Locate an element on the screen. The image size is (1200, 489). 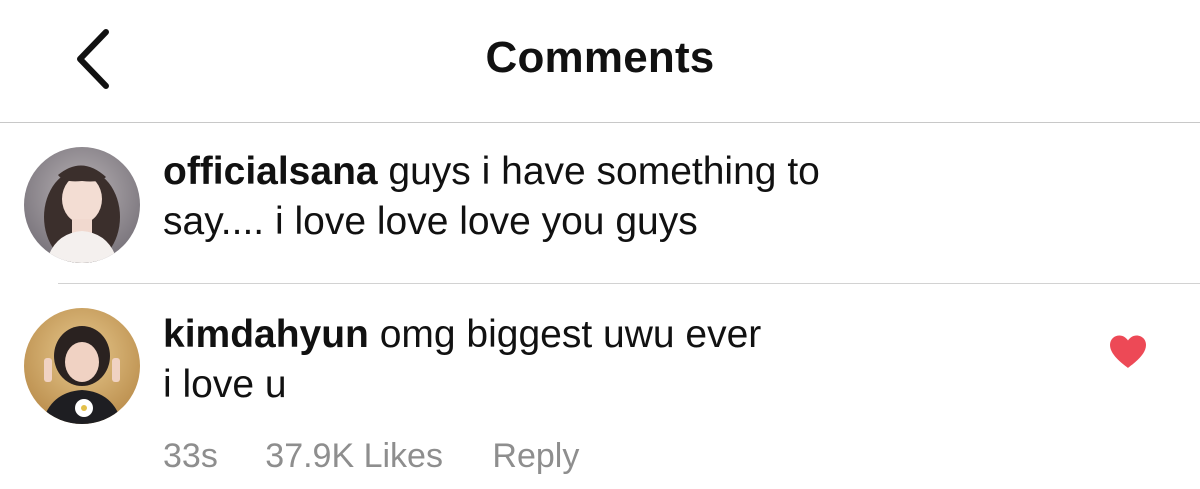
comment-text: omg biggest uwu ever is located at coordinates (570, 334).